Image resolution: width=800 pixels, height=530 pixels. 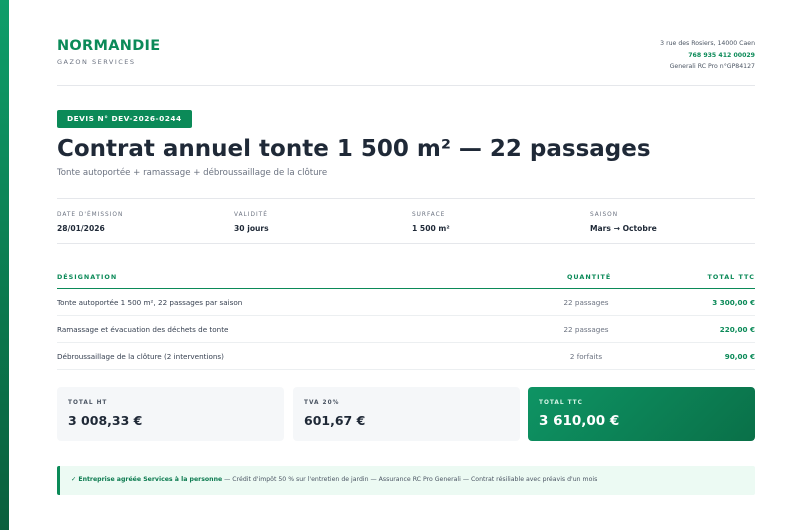 What do you see at coordinates (604, 215) in the screenshot?
I see `meta-label: SAISON` at bounding box center [604, 215].